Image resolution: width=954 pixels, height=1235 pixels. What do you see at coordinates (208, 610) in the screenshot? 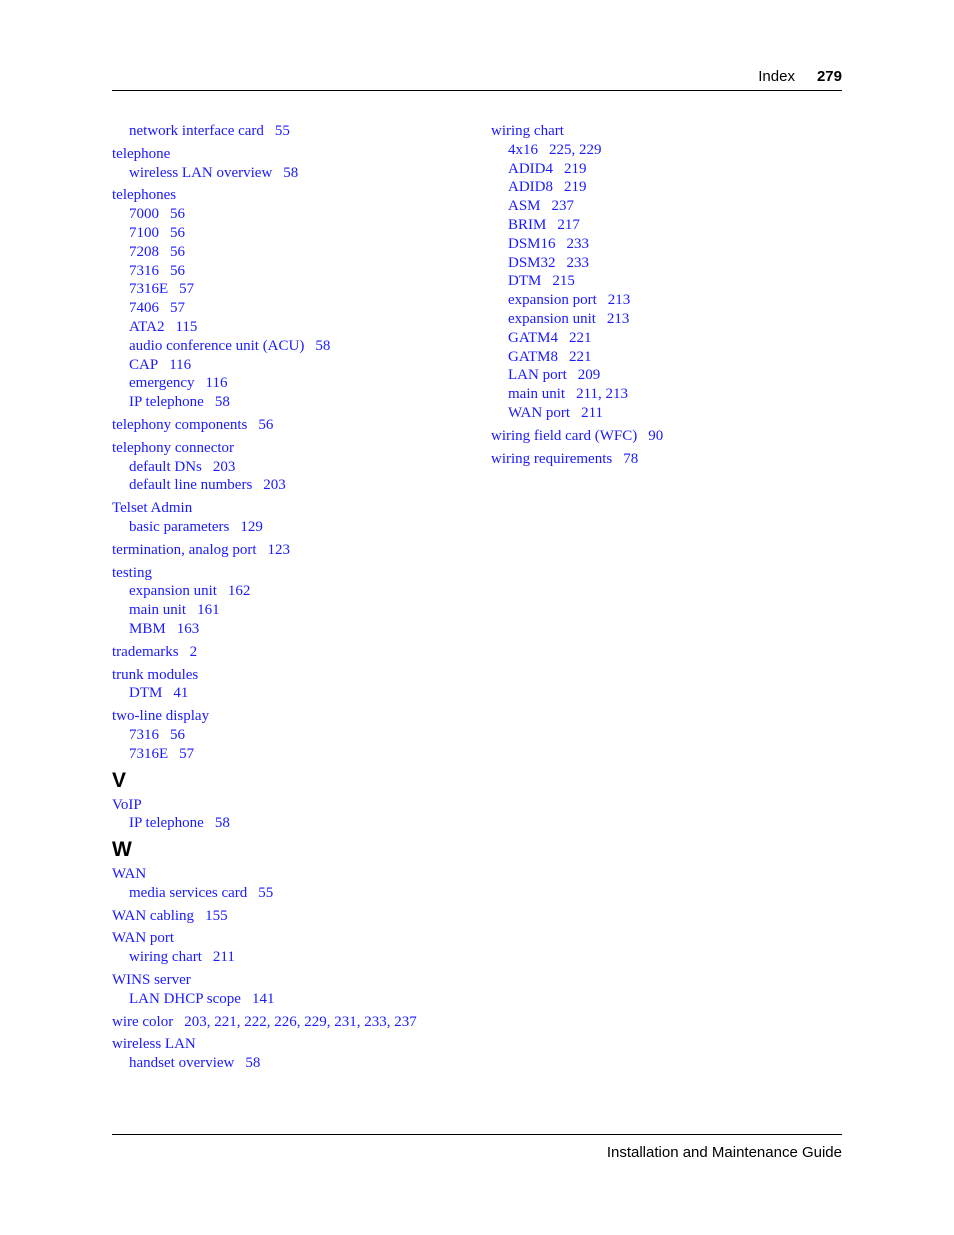
I see `index-page-ref: 161` at bounding box center [208, 610].